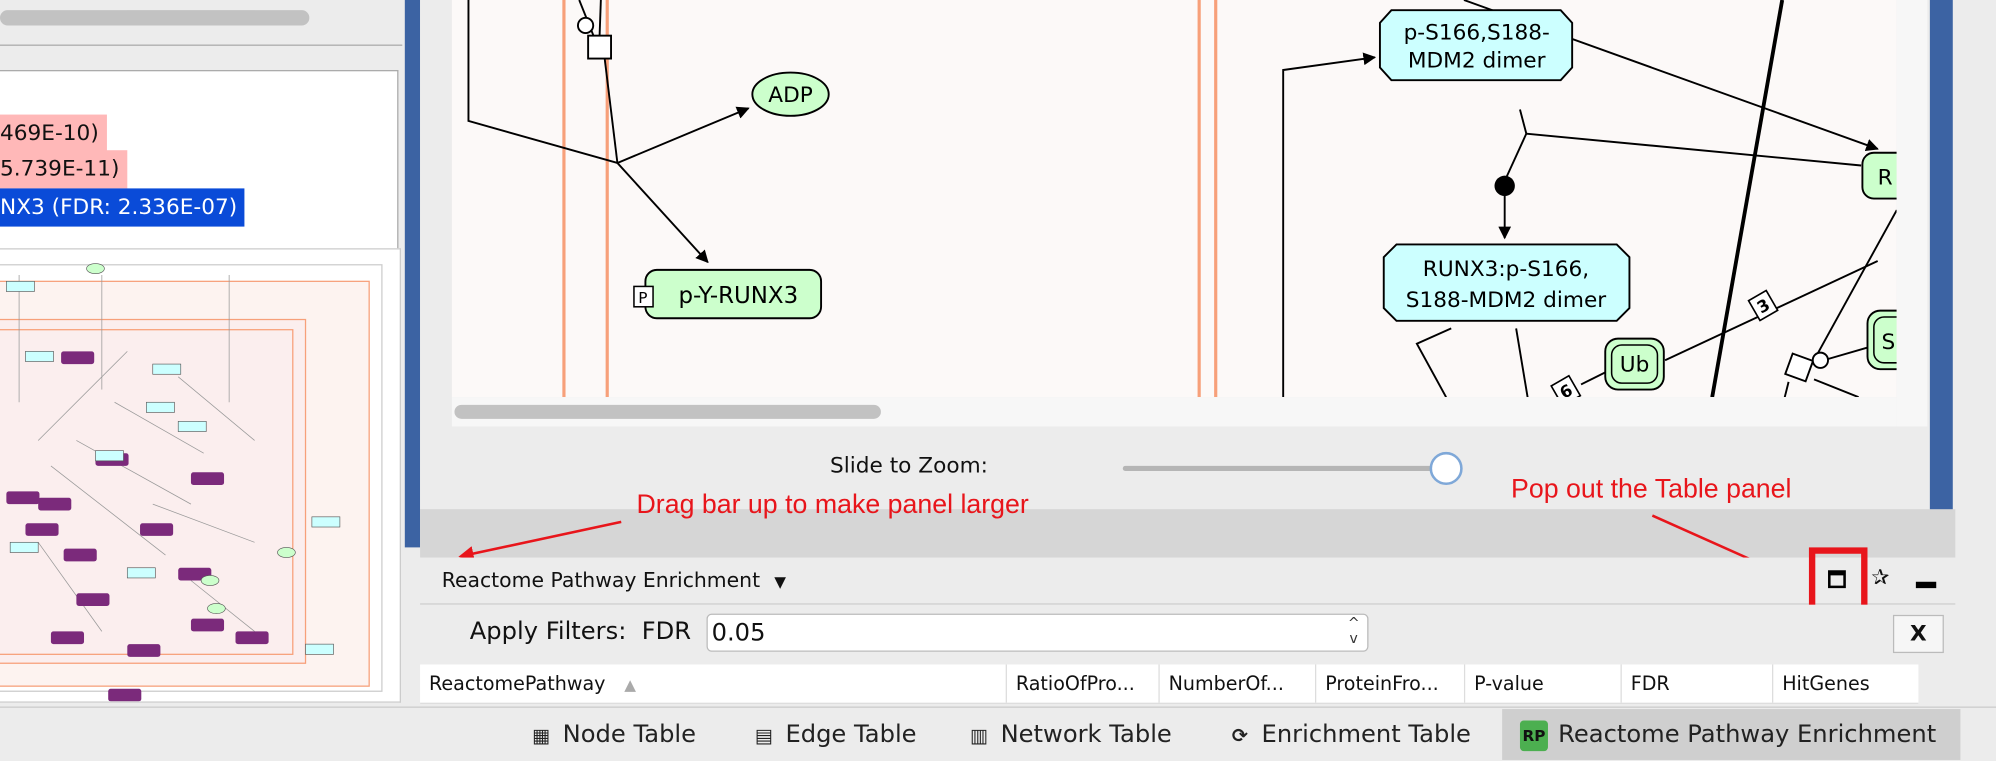  What do you see at coordinates (613, 734) in the screenshot?
I see `tab-node-table: ▦ Node Table` at bounding box center [613, 734].